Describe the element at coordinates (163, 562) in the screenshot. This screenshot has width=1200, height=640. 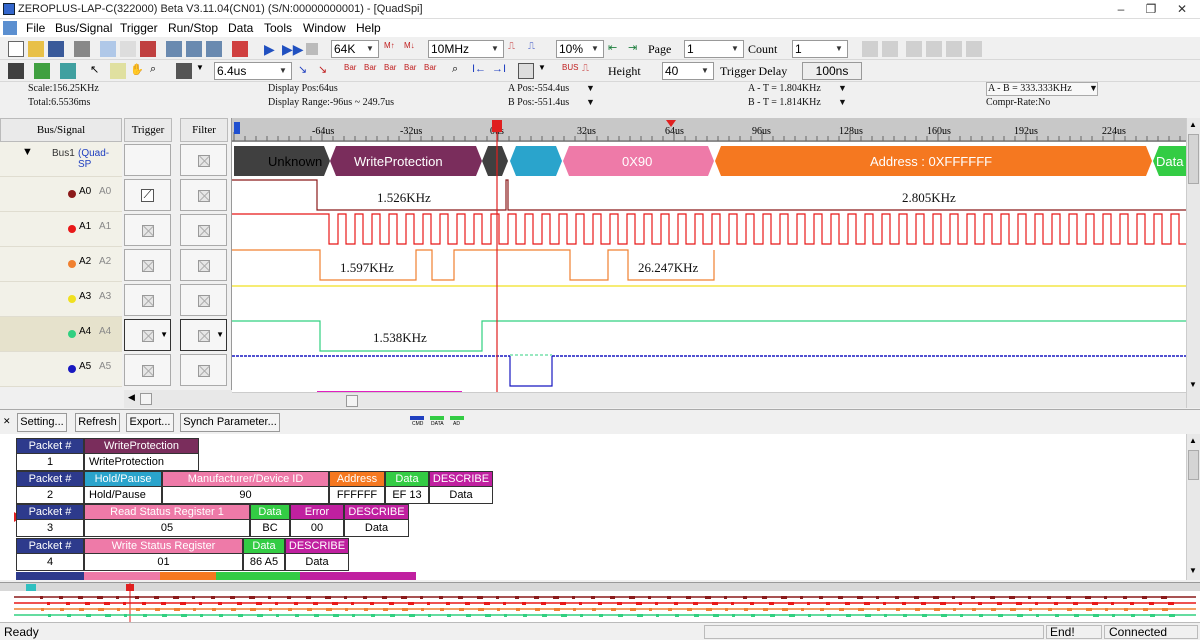
I see `packet-value-cell: 01` at that location.